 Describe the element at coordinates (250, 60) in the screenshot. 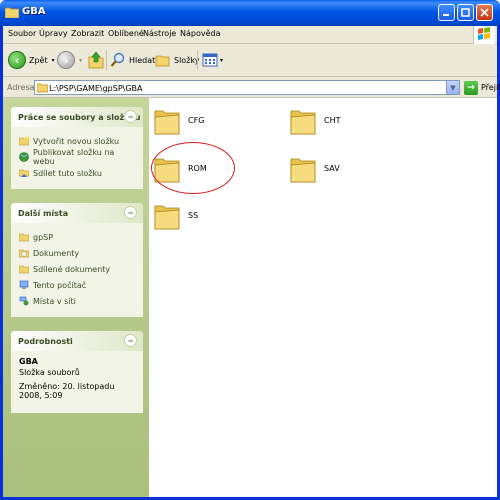

I see `toolbar: ‹ Zpět ▾ › ▾ Hledat Složky ▾` at that location.